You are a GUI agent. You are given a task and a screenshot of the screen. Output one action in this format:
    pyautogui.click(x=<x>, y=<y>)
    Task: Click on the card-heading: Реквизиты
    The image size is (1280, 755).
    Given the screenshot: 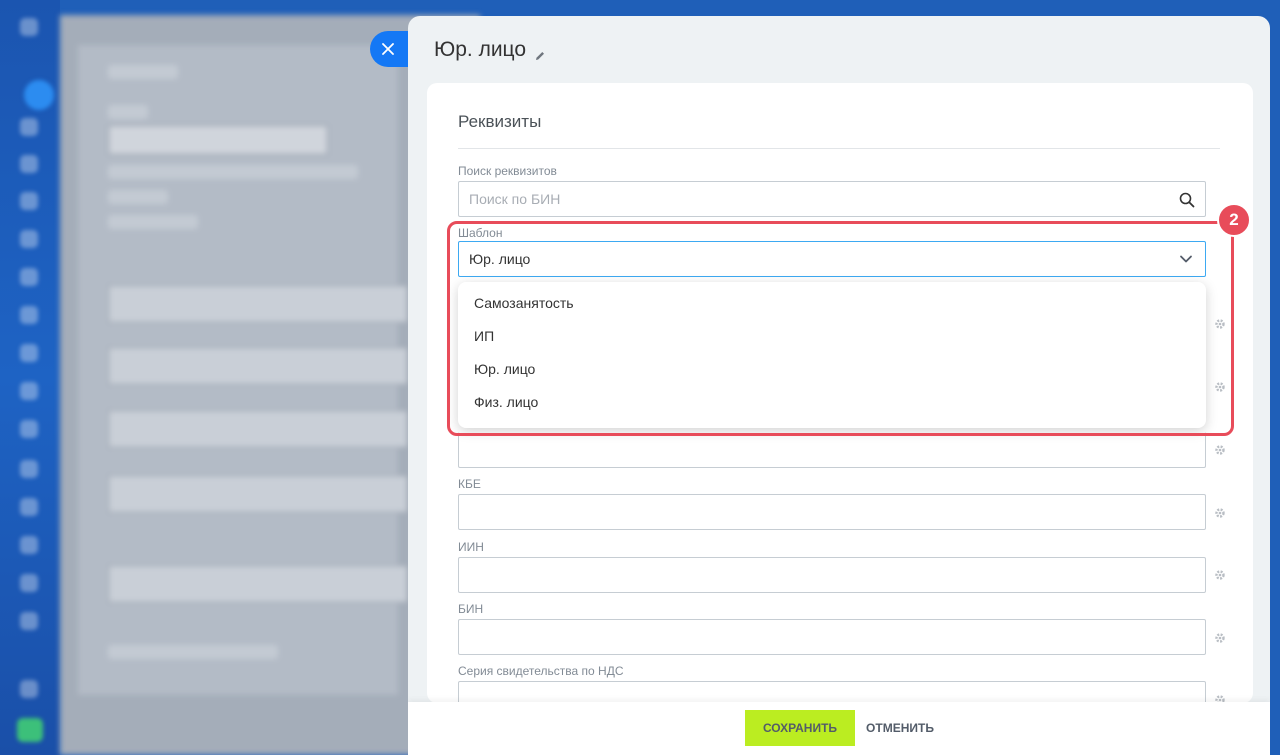 What is the action you would take?
    pyautogui.click(x=500, y=121)
    